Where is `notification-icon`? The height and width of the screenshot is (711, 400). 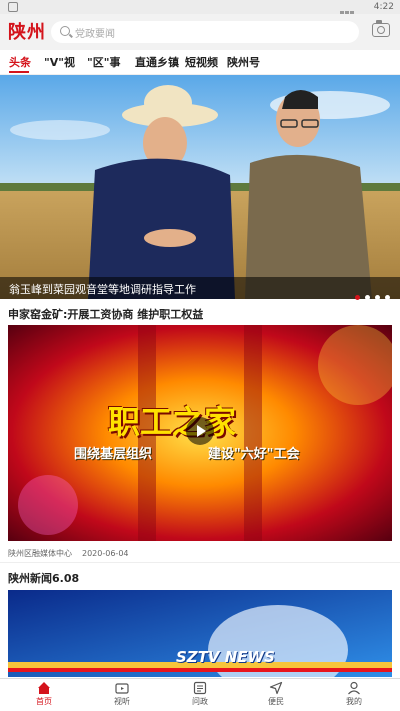 notification-icon is located at coordinates (13, 7).